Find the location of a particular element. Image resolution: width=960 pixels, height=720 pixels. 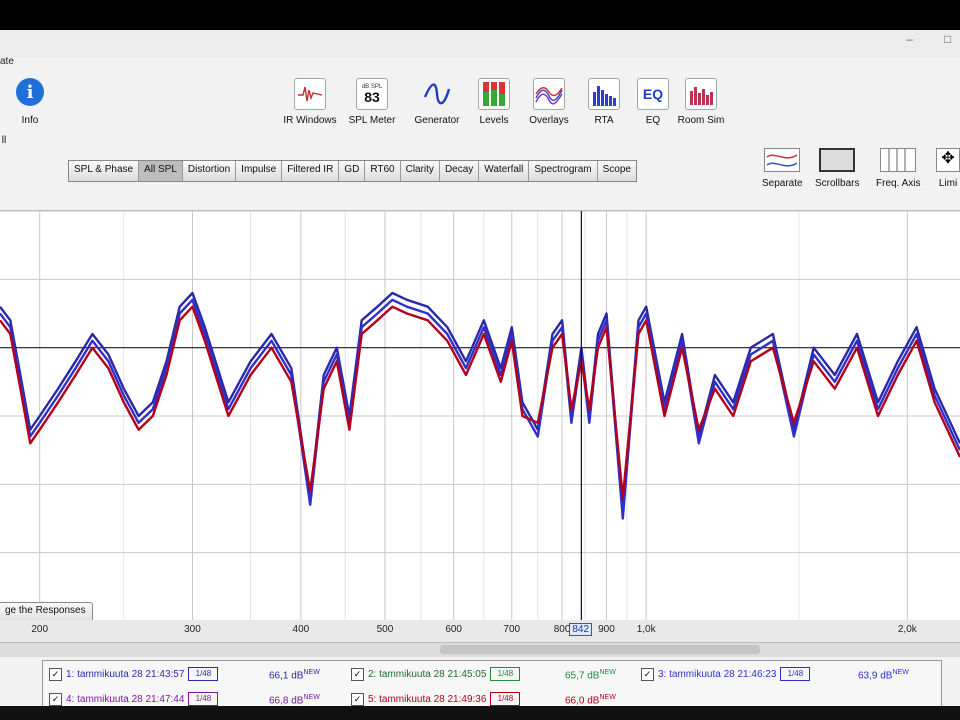

tab-rt60: RT60 is located at coordinates (383, 171).